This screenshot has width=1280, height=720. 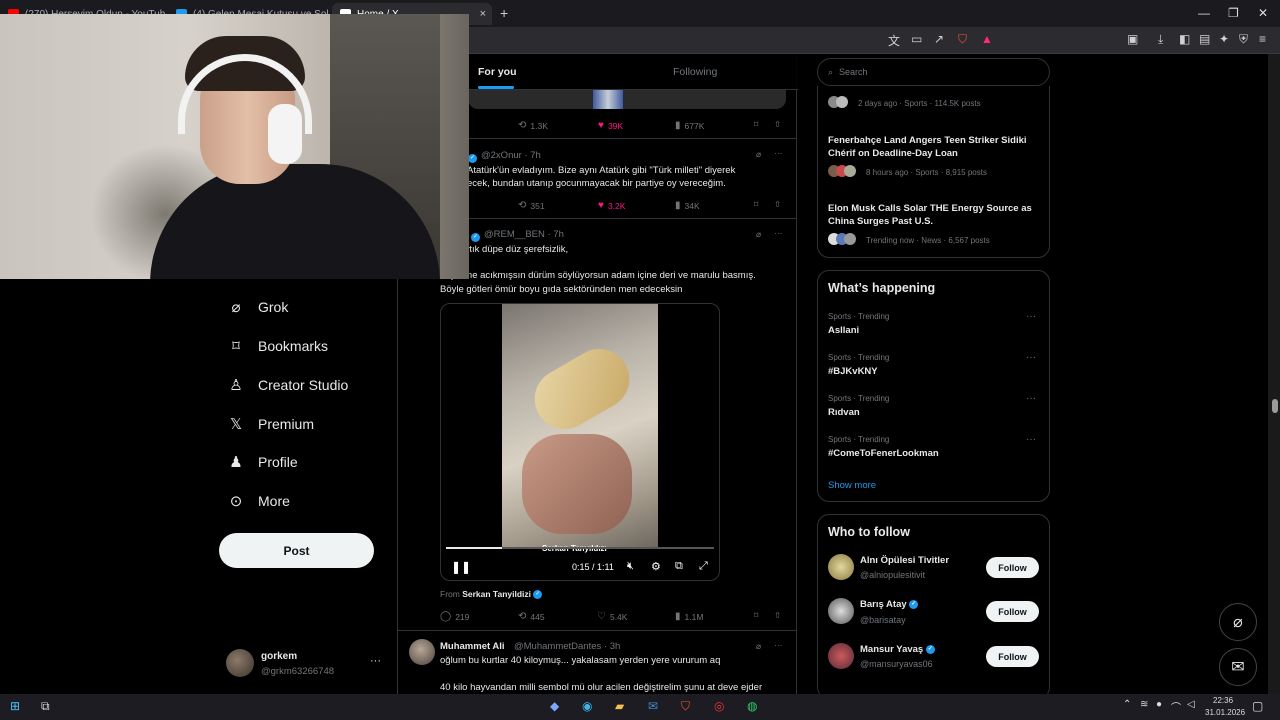 What do you see at coordinates (1191, 704) in the screenshot?
I see `volume-icon: ◁` at bounding box center [1191, 704].